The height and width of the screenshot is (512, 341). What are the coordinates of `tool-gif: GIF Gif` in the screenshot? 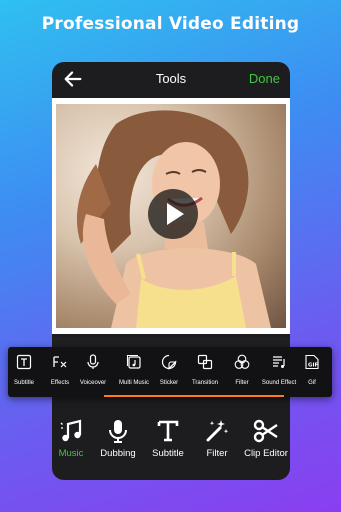 It's located at (312, 370).